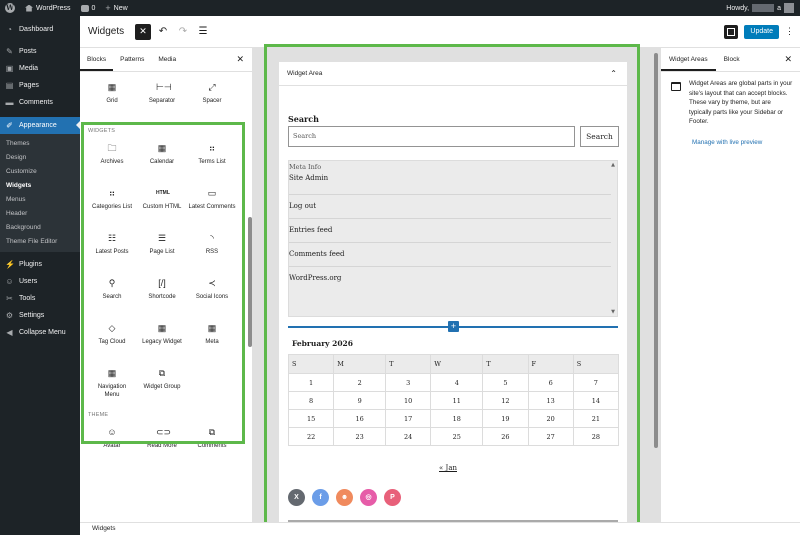 This screenshot has width=800, height=535. What do you see at coordinates (40, 228) in the screenshot?
I see `submenu-item-background: Background` at bounding box center [40, 228].